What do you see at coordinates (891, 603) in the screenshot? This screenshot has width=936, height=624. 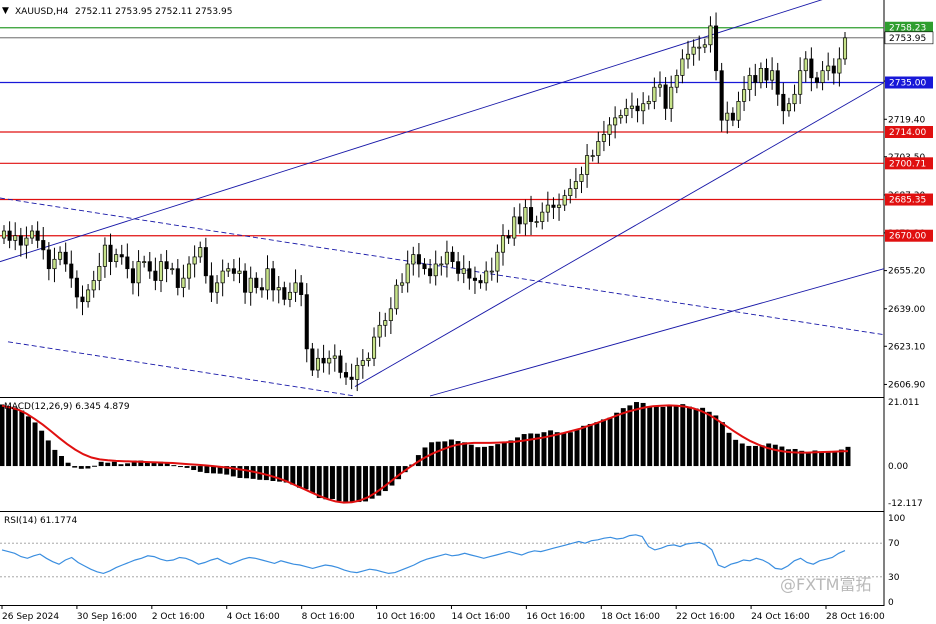 I see `rsi-tick-label: 0` at bounding box center [891, 603].